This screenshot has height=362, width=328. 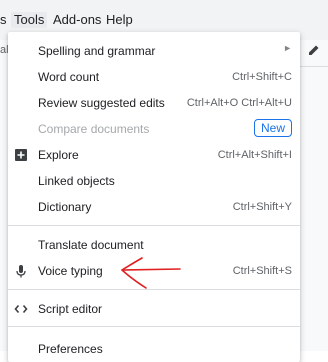 What do you see at coordinates (21, 309) in the screenshot?
I see `code-icon` at bounding box center [21, 309].